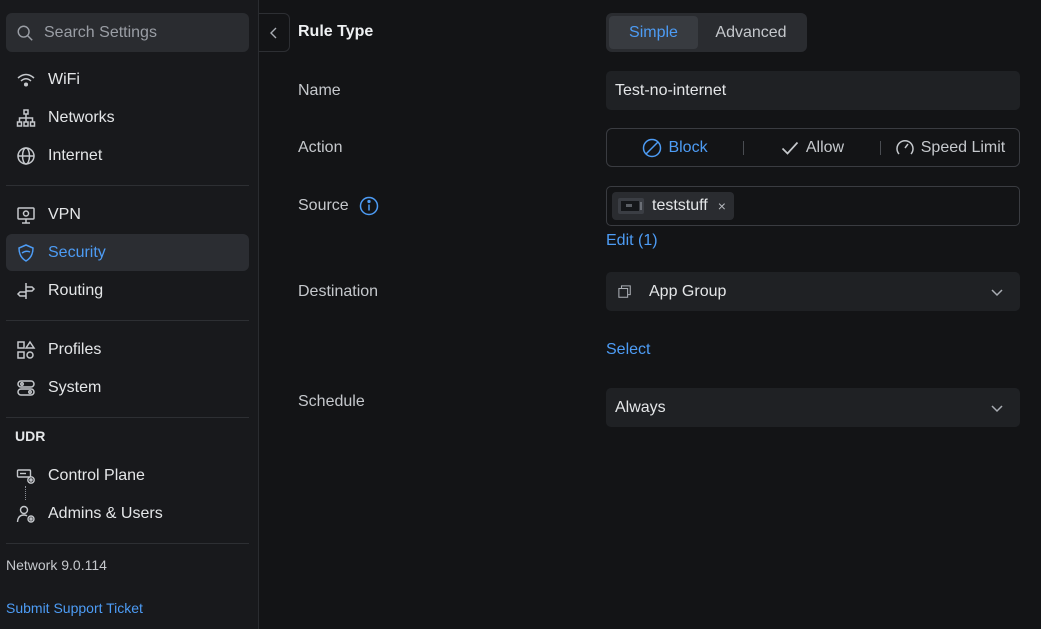 This screenshot has height=629, width=1041. Describe the element at coordinates (26, 80) in the screenshot. I see `wifi-icon` at that location.